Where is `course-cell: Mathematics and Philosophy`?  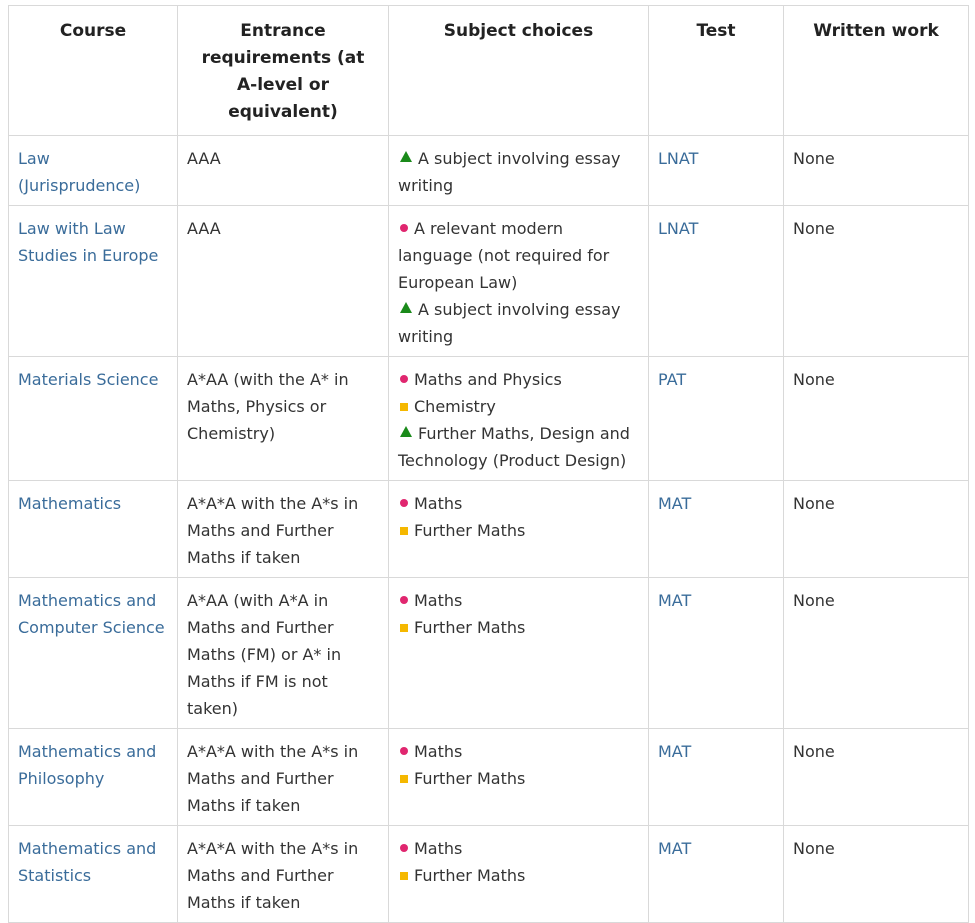 course-cell: Mathematics and Philosophy is located at coordinates (93, 777).